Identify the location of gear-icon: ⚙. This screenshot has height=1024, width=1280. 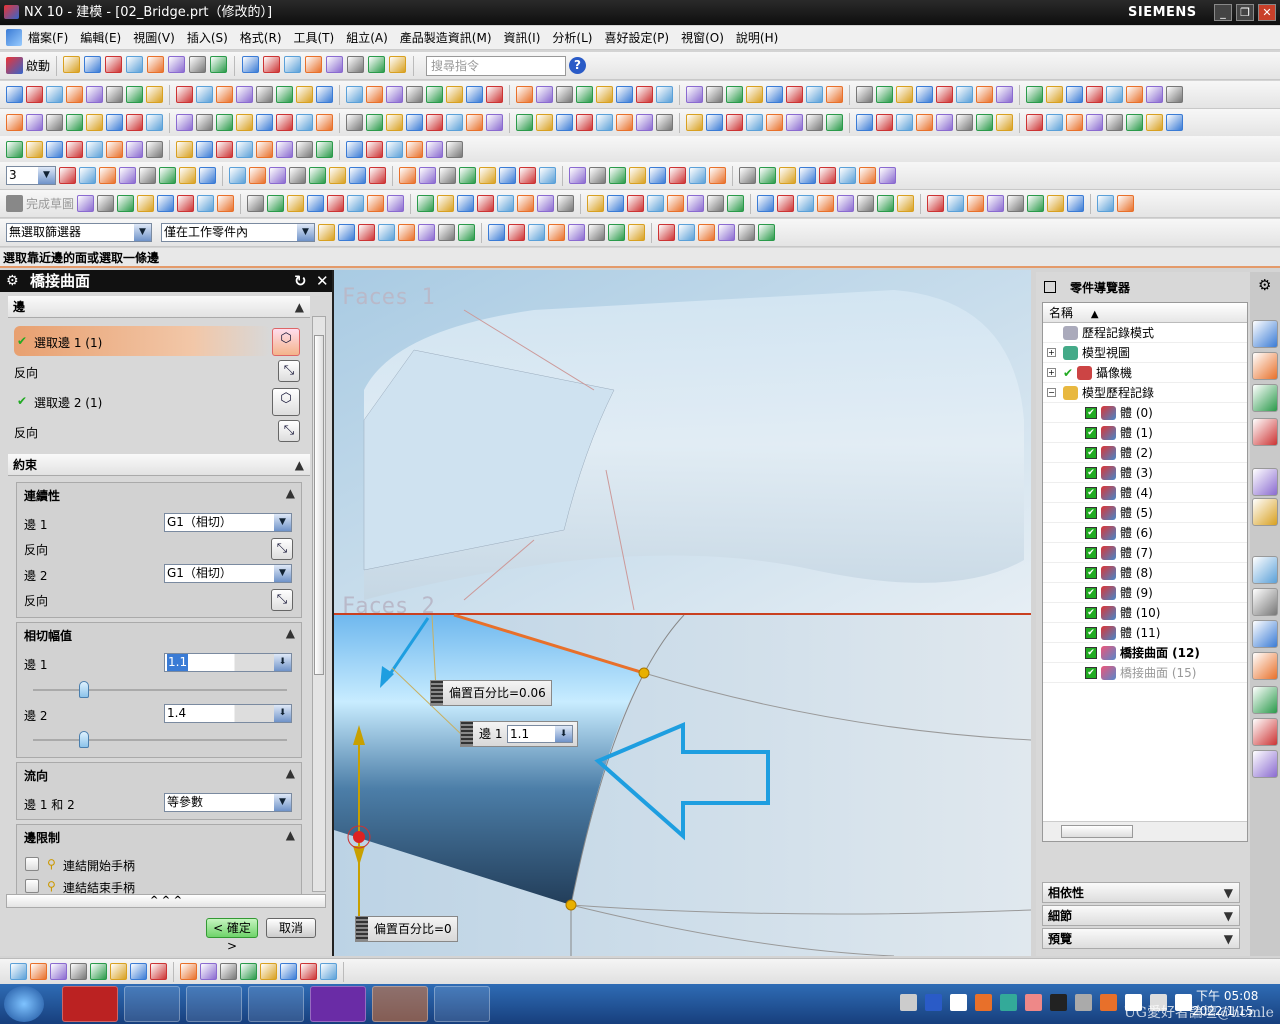
(1264, 285).